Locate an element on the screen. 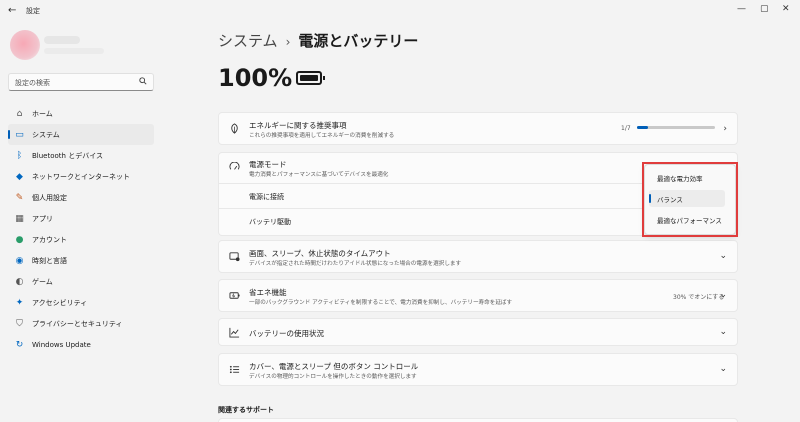 Image resolution: width=800 pixels, height=422 pixels. page-title: 電源とバッテリー is located at coordinates (358, 41).